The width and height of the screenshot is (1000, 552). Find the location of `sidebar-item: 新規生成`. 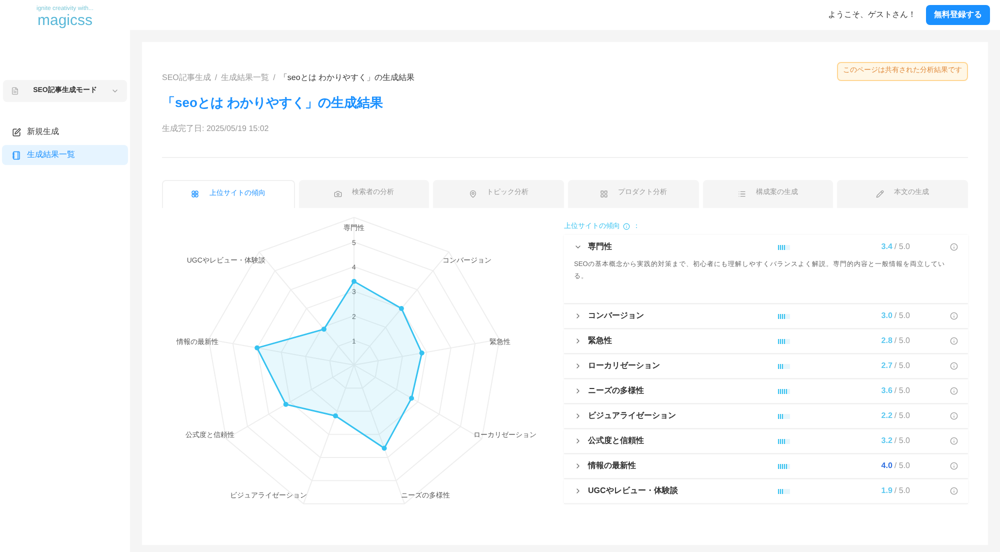

sidebar-item: 新規生成 is located at coordinates (65, 132).